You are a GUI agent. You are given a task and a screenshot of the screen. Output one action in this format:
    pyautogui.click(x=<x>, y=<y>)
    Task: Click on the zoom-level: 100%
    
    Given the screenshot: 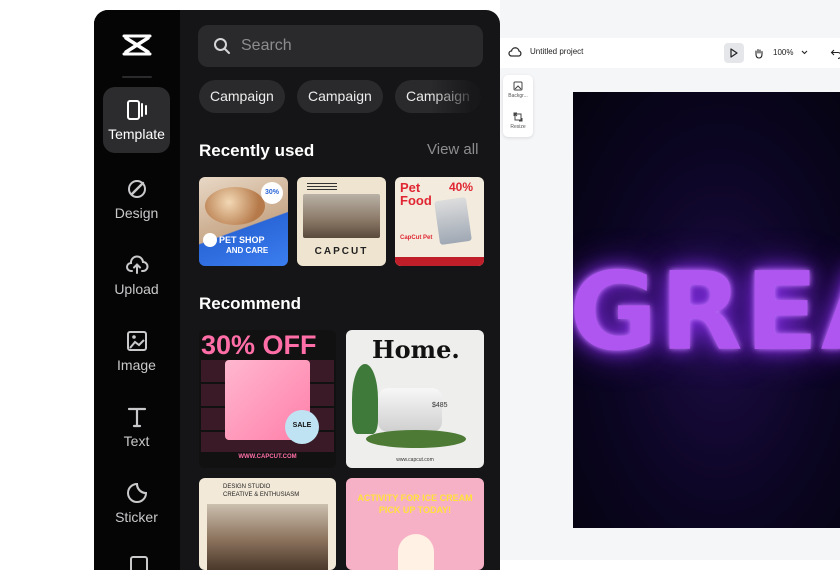 What is the action you would take?
    pyautogui.click(x=783, y=52)
    